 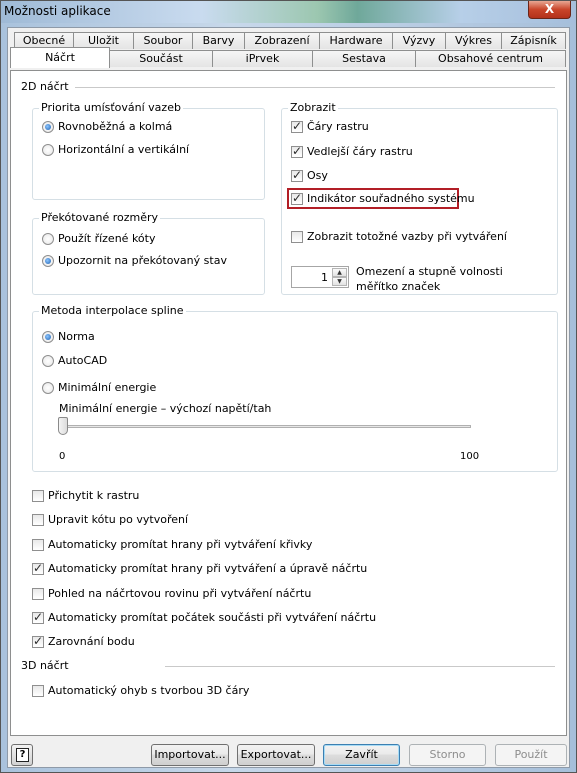 I want to click on window-title: Možnosti aplikace, so click(x=57, y=11).